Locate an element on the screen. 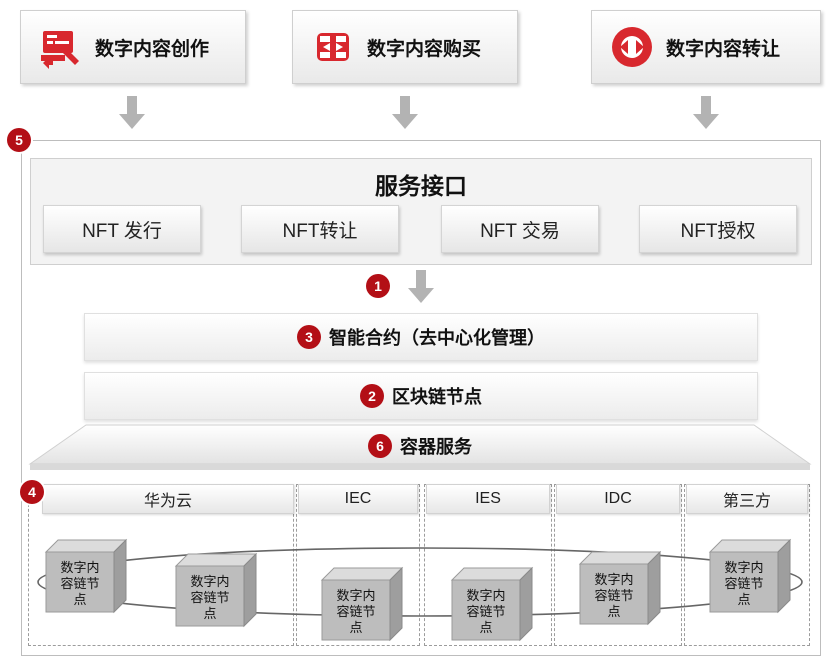 The image size is (828, 670). content-purchase-icon is located at coordinates (333, 47).